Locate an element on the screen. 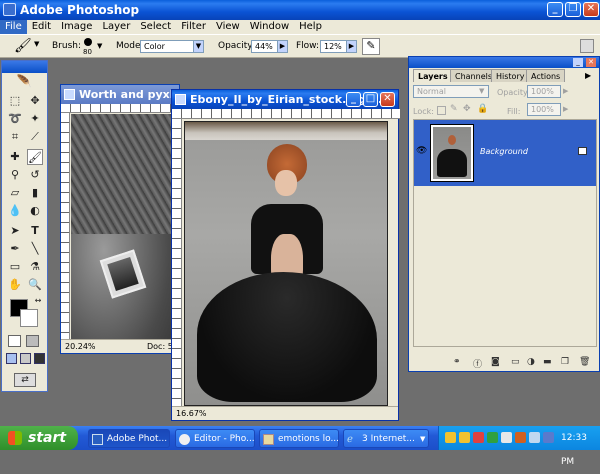 This screenshot has width=600, height=474. shape-icon: ╲ is located at coordinates (35, 249).